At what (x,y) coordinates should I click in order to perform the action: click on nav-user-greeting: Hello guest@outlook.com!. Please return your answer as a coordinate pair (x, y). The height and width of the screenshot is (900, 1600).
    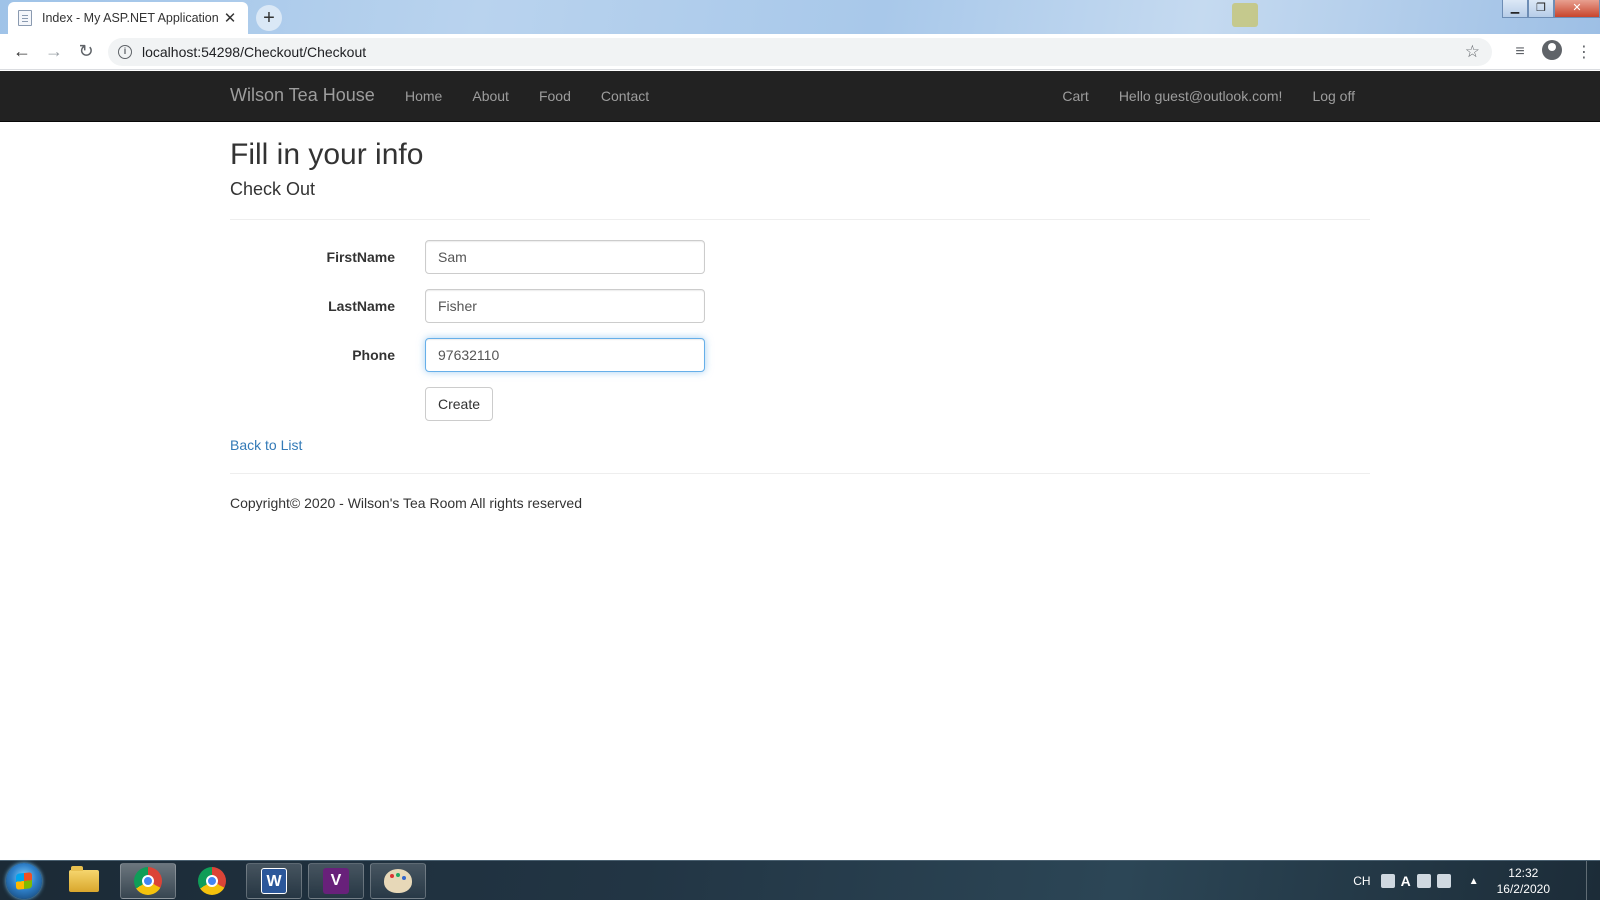
    Looking at the image, I should click on (1201, 96).